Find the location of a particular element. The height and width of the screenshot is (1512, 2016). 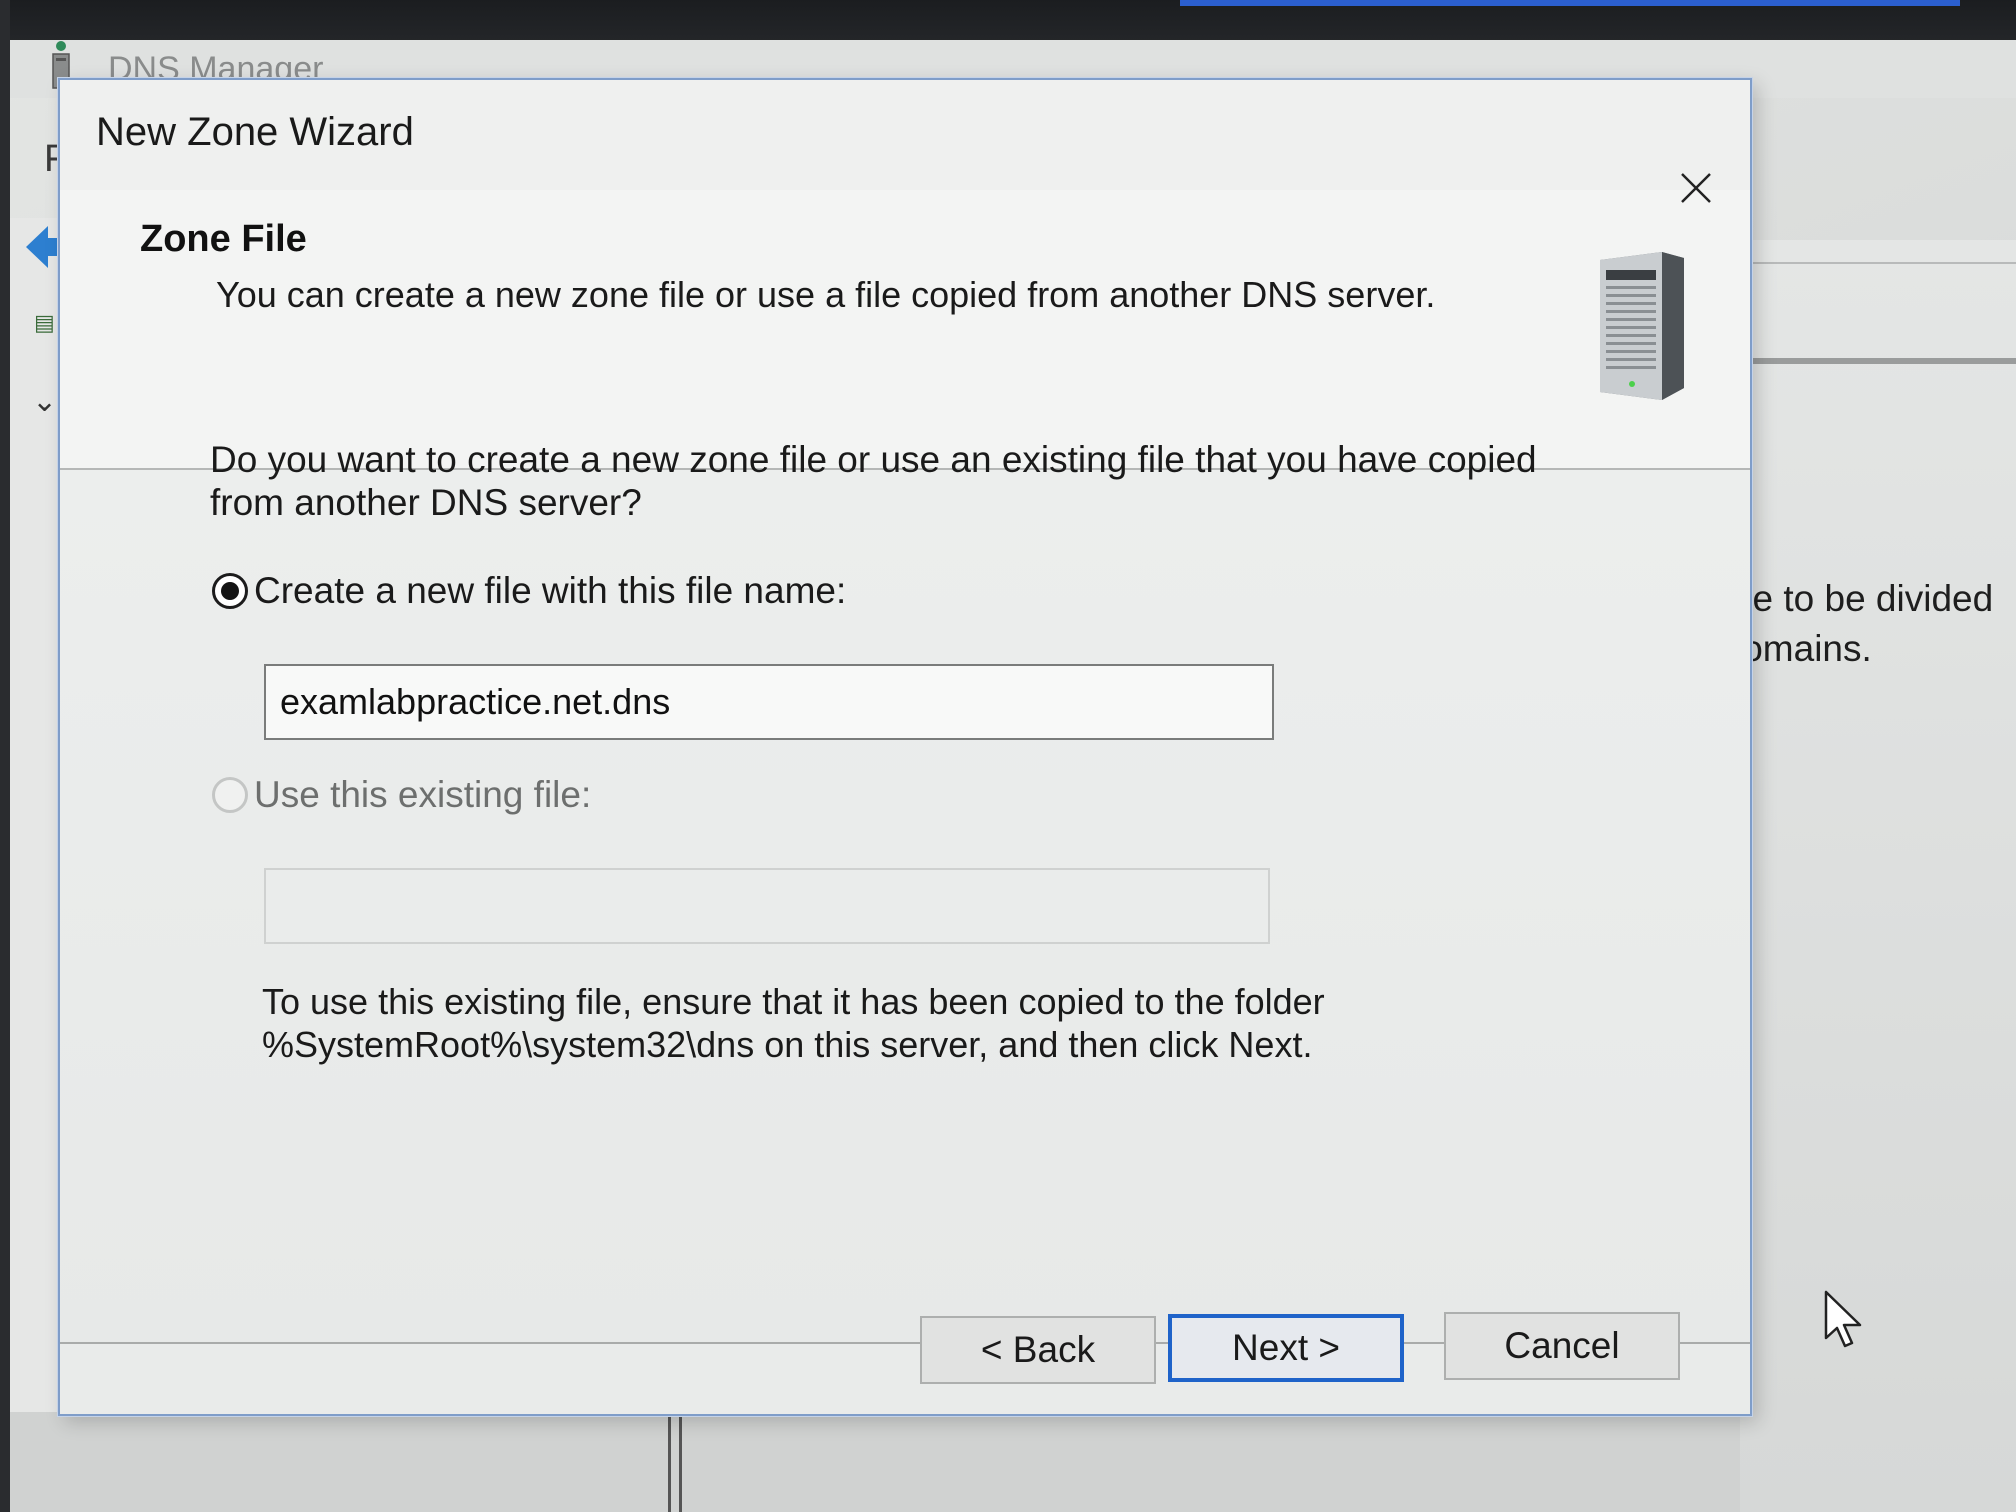

create-new-file-label: Create a new file with this file name: is located at coordinates (550, 590).